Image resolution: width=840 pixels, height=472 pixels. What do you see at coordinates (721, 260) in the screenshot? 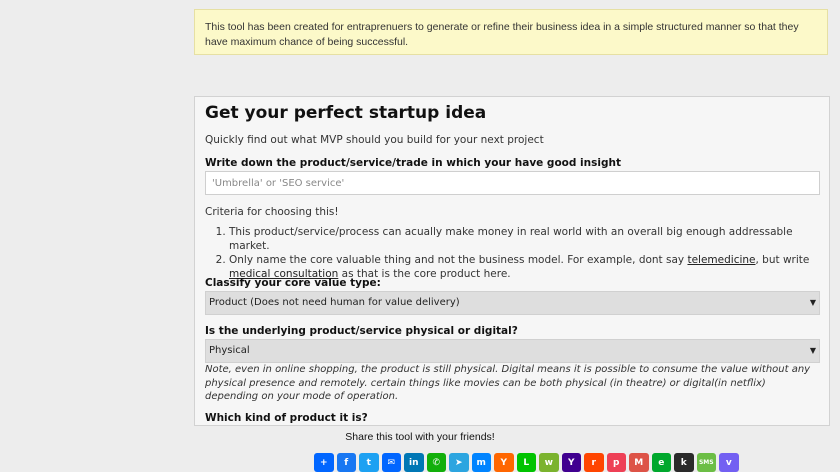
I see `telemedicine-link: telemedicine` at bounding box center [721, 260].